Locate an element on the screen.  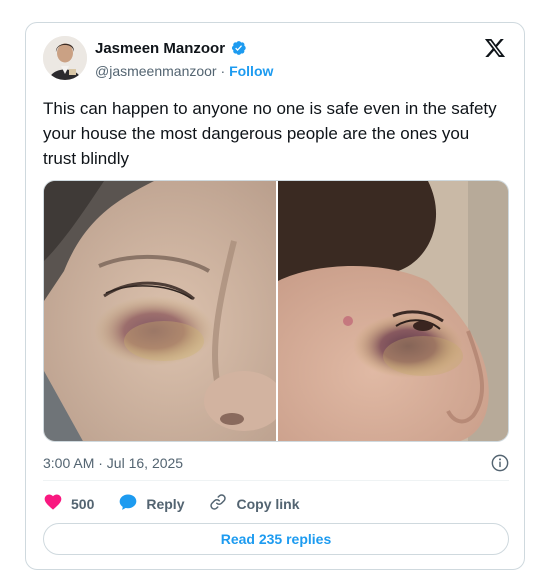
link-icon is located at coordinates (218, 503).